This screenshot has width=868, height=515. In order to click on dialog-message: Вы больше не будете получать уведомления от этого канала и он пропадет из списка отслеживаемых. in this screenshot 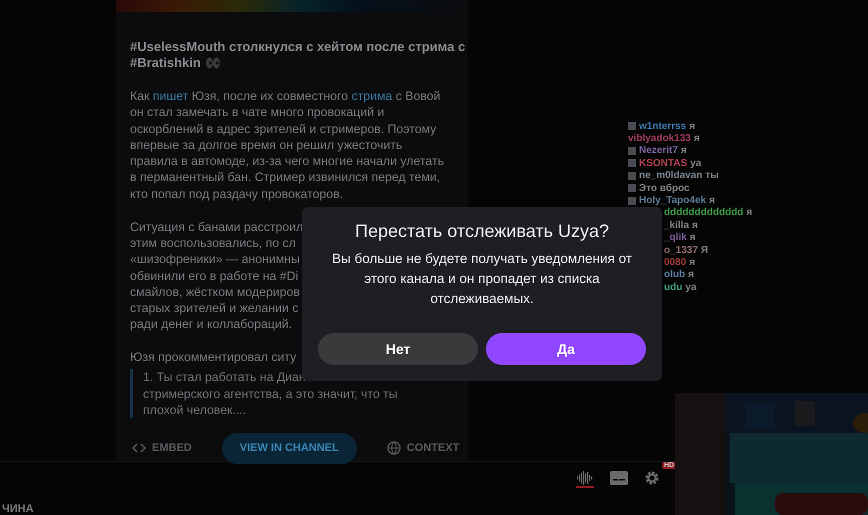, I will do `click(482, 279)`.